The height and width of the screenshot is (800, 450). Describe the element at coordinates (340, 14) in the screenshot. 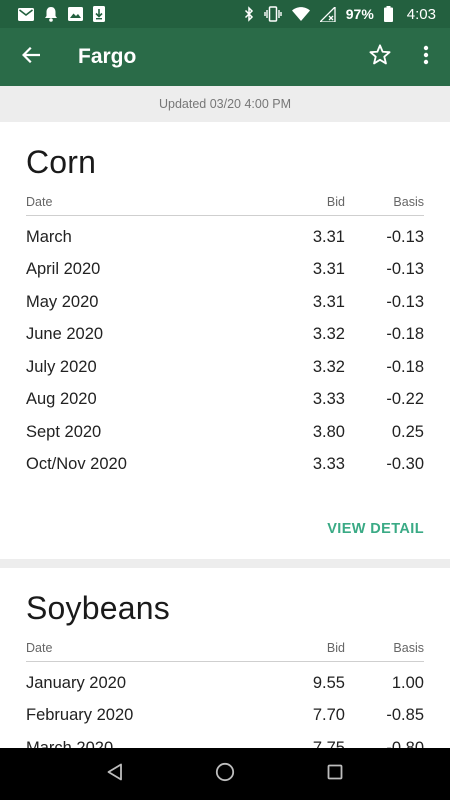

I see `status-right-icons: 97% 4:03` at that location.